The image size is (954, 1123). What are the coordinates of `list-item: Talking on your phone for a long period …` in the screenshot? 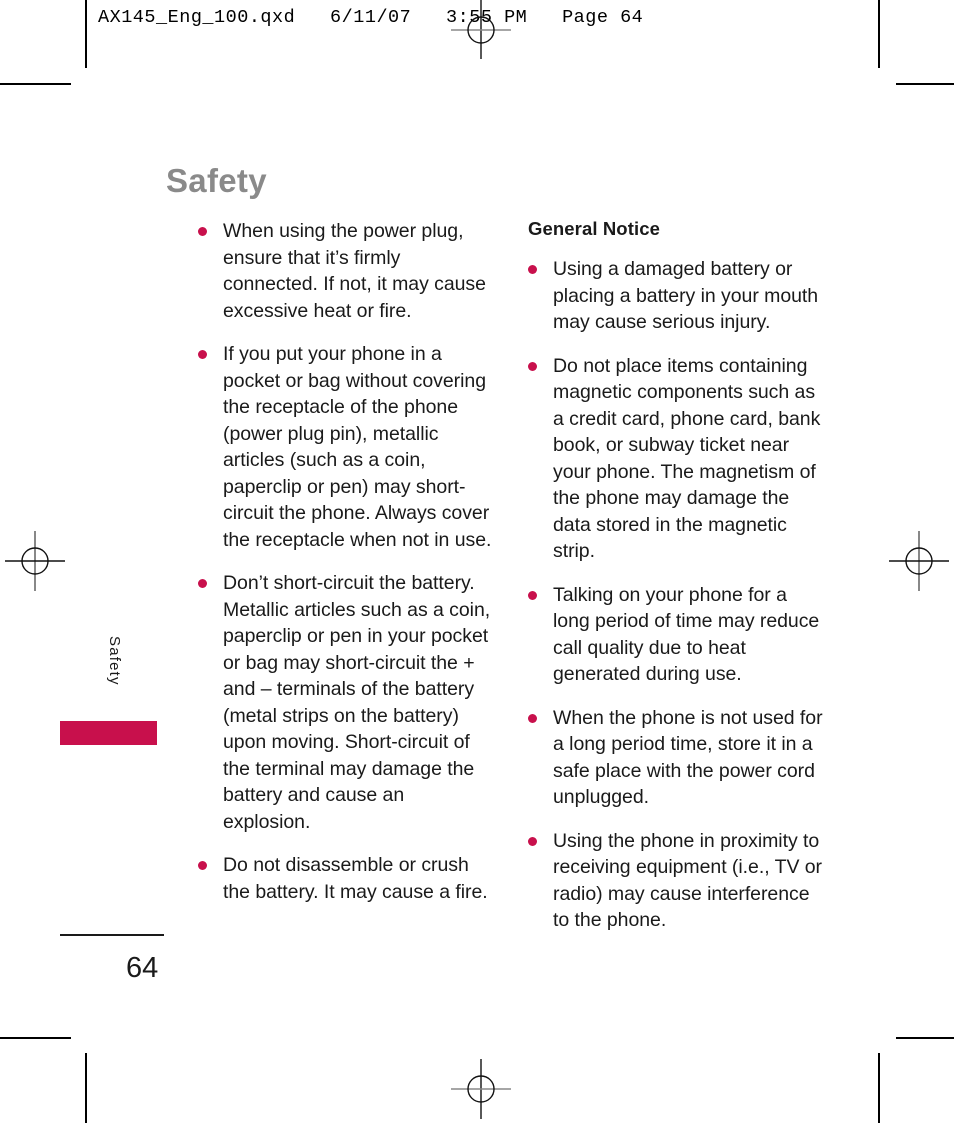 It's located at (671, 635).